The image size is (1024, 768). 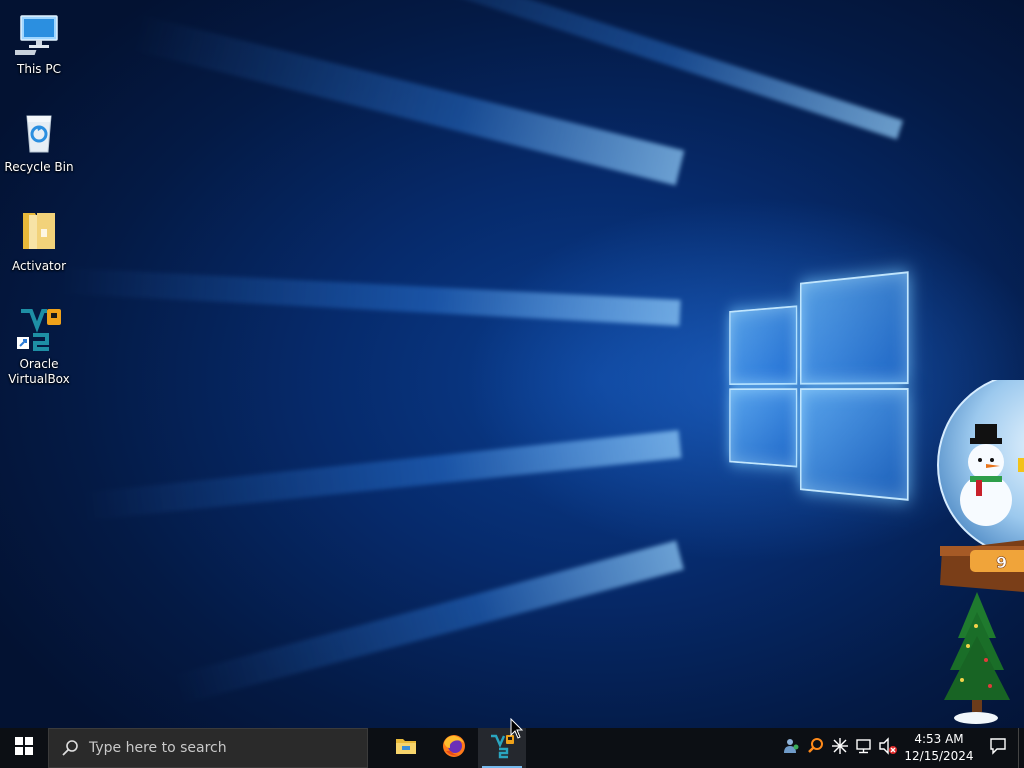 I want to click on desktop-icon-label: Activator, so click(x=39, y=266).